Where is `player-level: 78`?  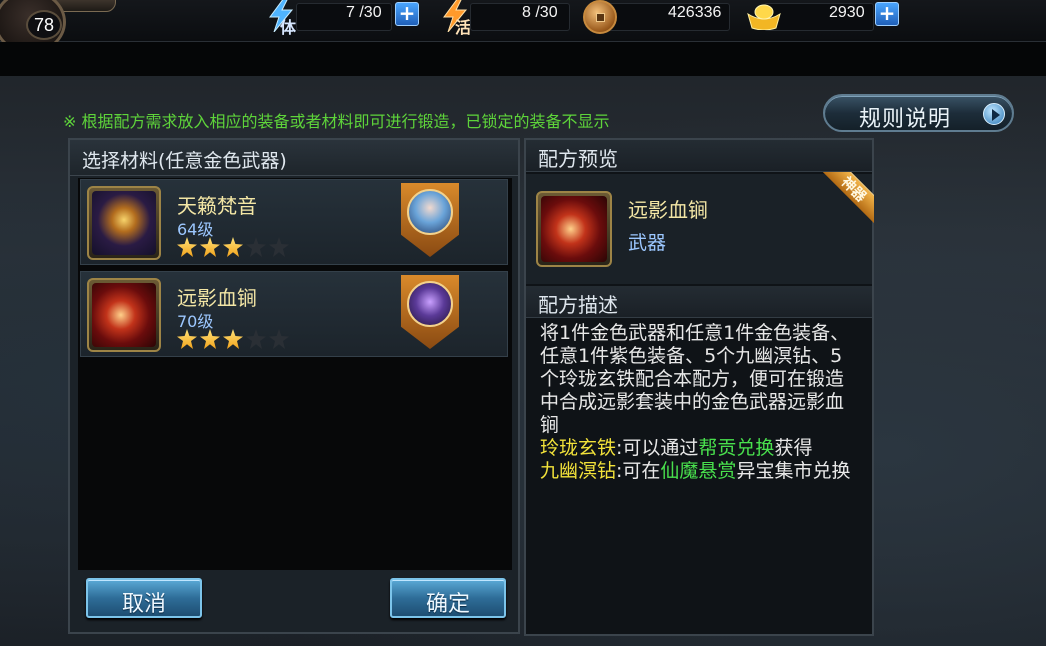 player-level: 78 is located at coordinates (44, 25).